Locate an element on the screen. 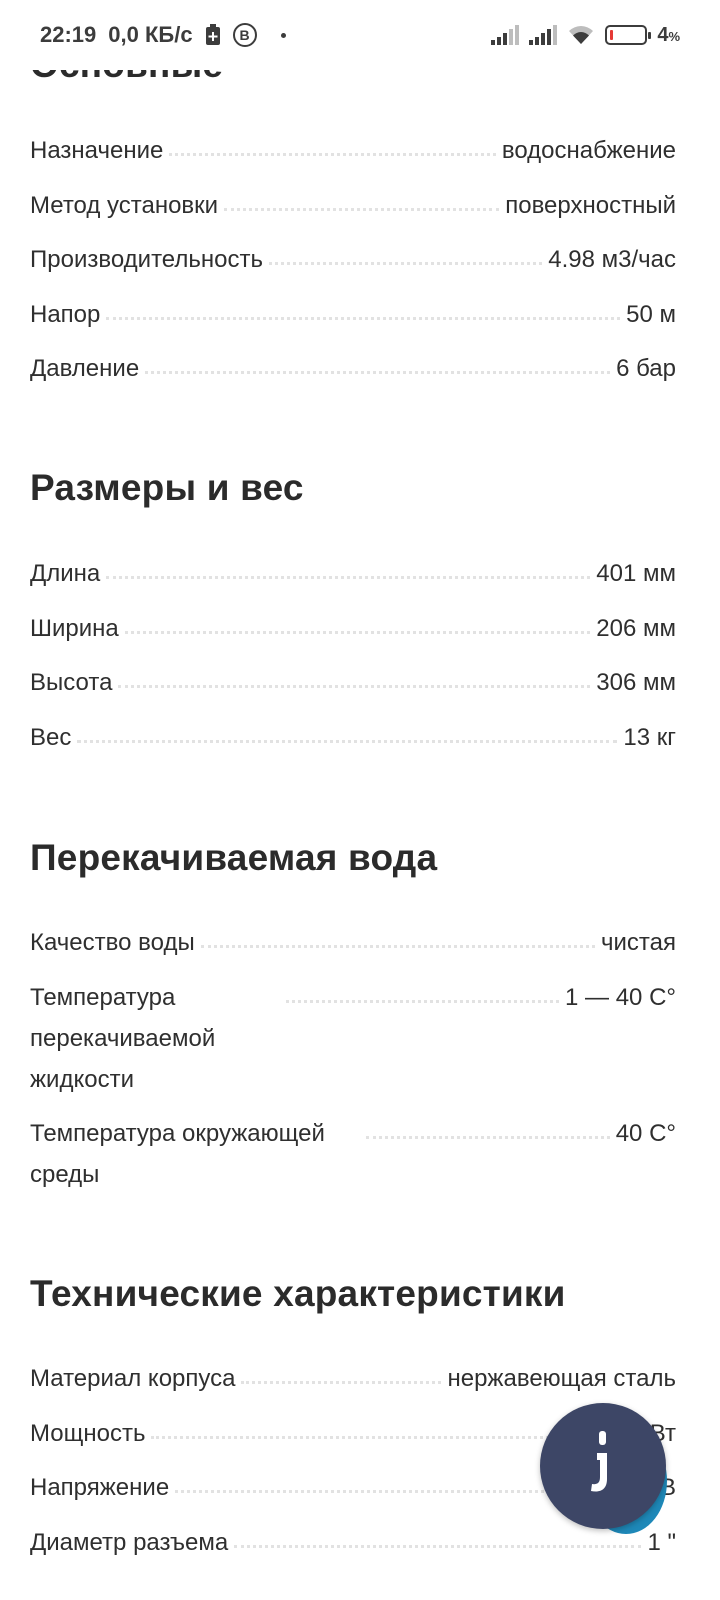 This screenshot has width=720, height=1600. spec-label: Мощность is located at coordinates (88, 1433).